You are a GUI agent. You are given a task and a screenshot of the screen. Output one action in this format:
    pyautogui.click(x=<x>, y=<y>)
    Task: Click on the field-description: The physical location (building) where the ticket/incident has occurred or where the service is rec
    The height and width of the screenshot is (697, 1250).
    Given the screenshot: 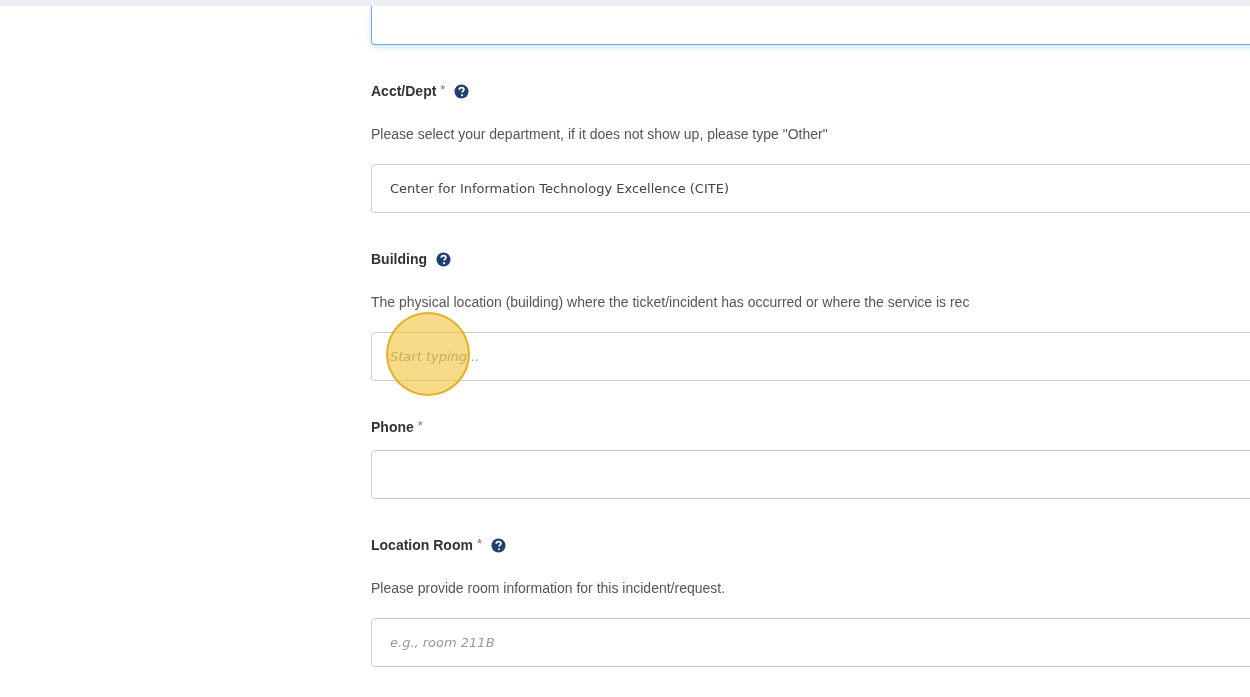 What is the action you would take?
    pyautogui.click(x=670, y=302)
    